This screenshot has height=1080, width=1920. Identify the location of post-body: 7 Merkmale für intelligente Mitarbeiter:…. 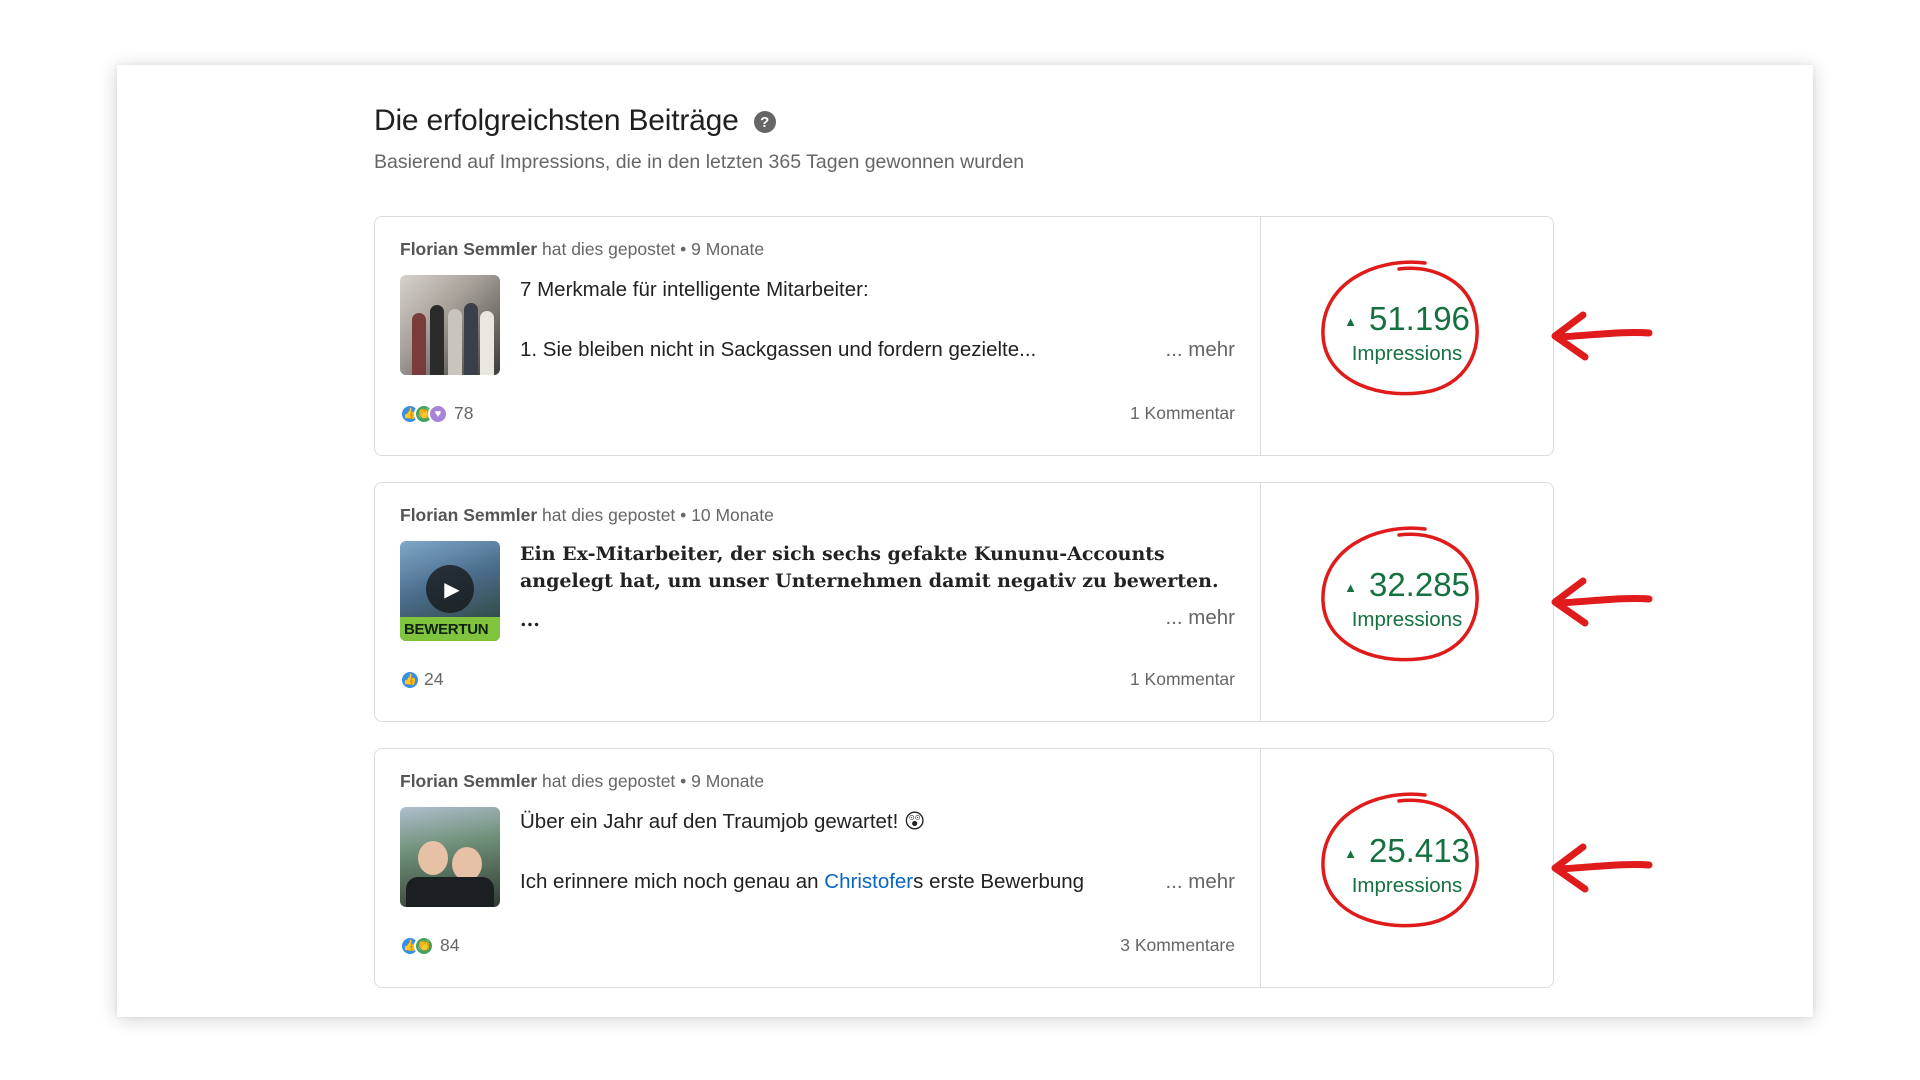
(817, 325).